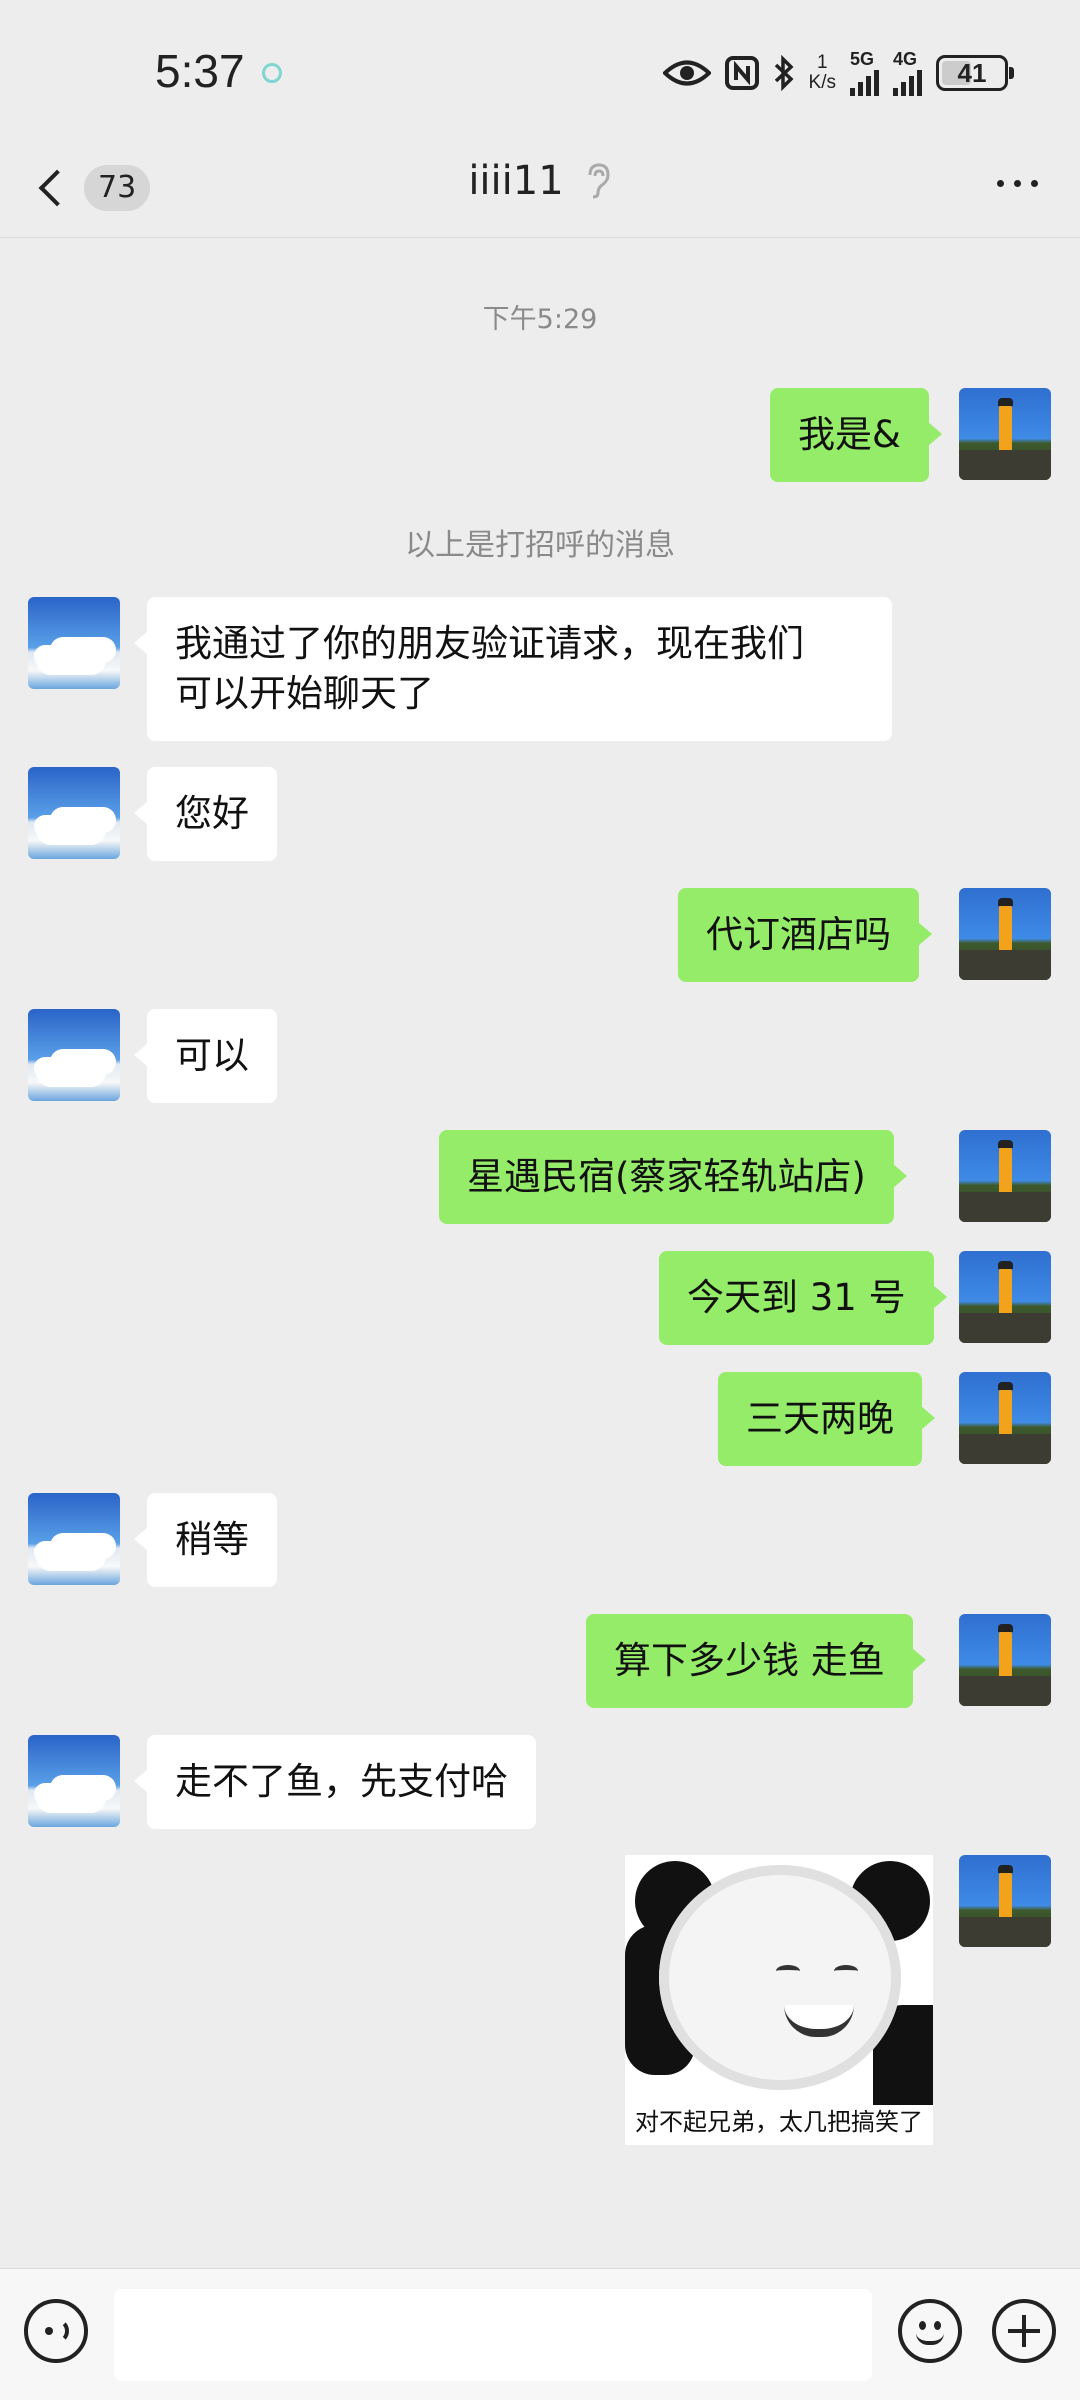  What do you see at coordinates (200, 71) in the screenshot?
I see `clock: 5:37` at bounding box center [200, 71].